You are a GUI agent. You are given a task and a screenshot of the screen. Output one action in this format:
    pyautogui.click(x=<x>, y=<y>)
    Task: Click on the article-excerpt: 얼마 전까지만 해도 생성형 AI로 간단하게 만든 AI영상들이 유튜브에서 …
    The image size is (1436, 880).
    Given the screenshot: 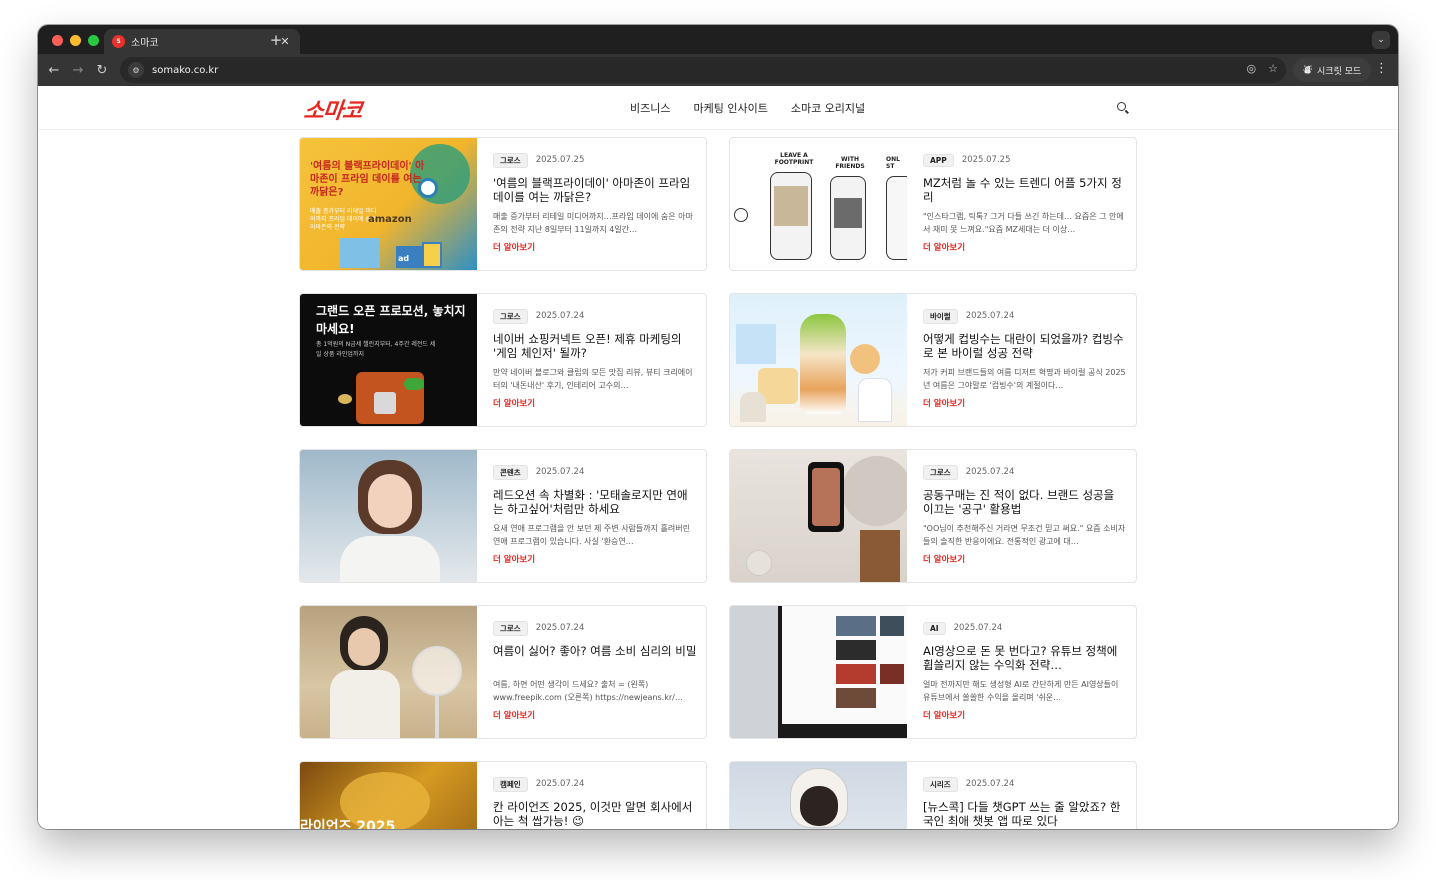 What is the action you would take?
    pyautogui.click(x=1021, y=691)
    